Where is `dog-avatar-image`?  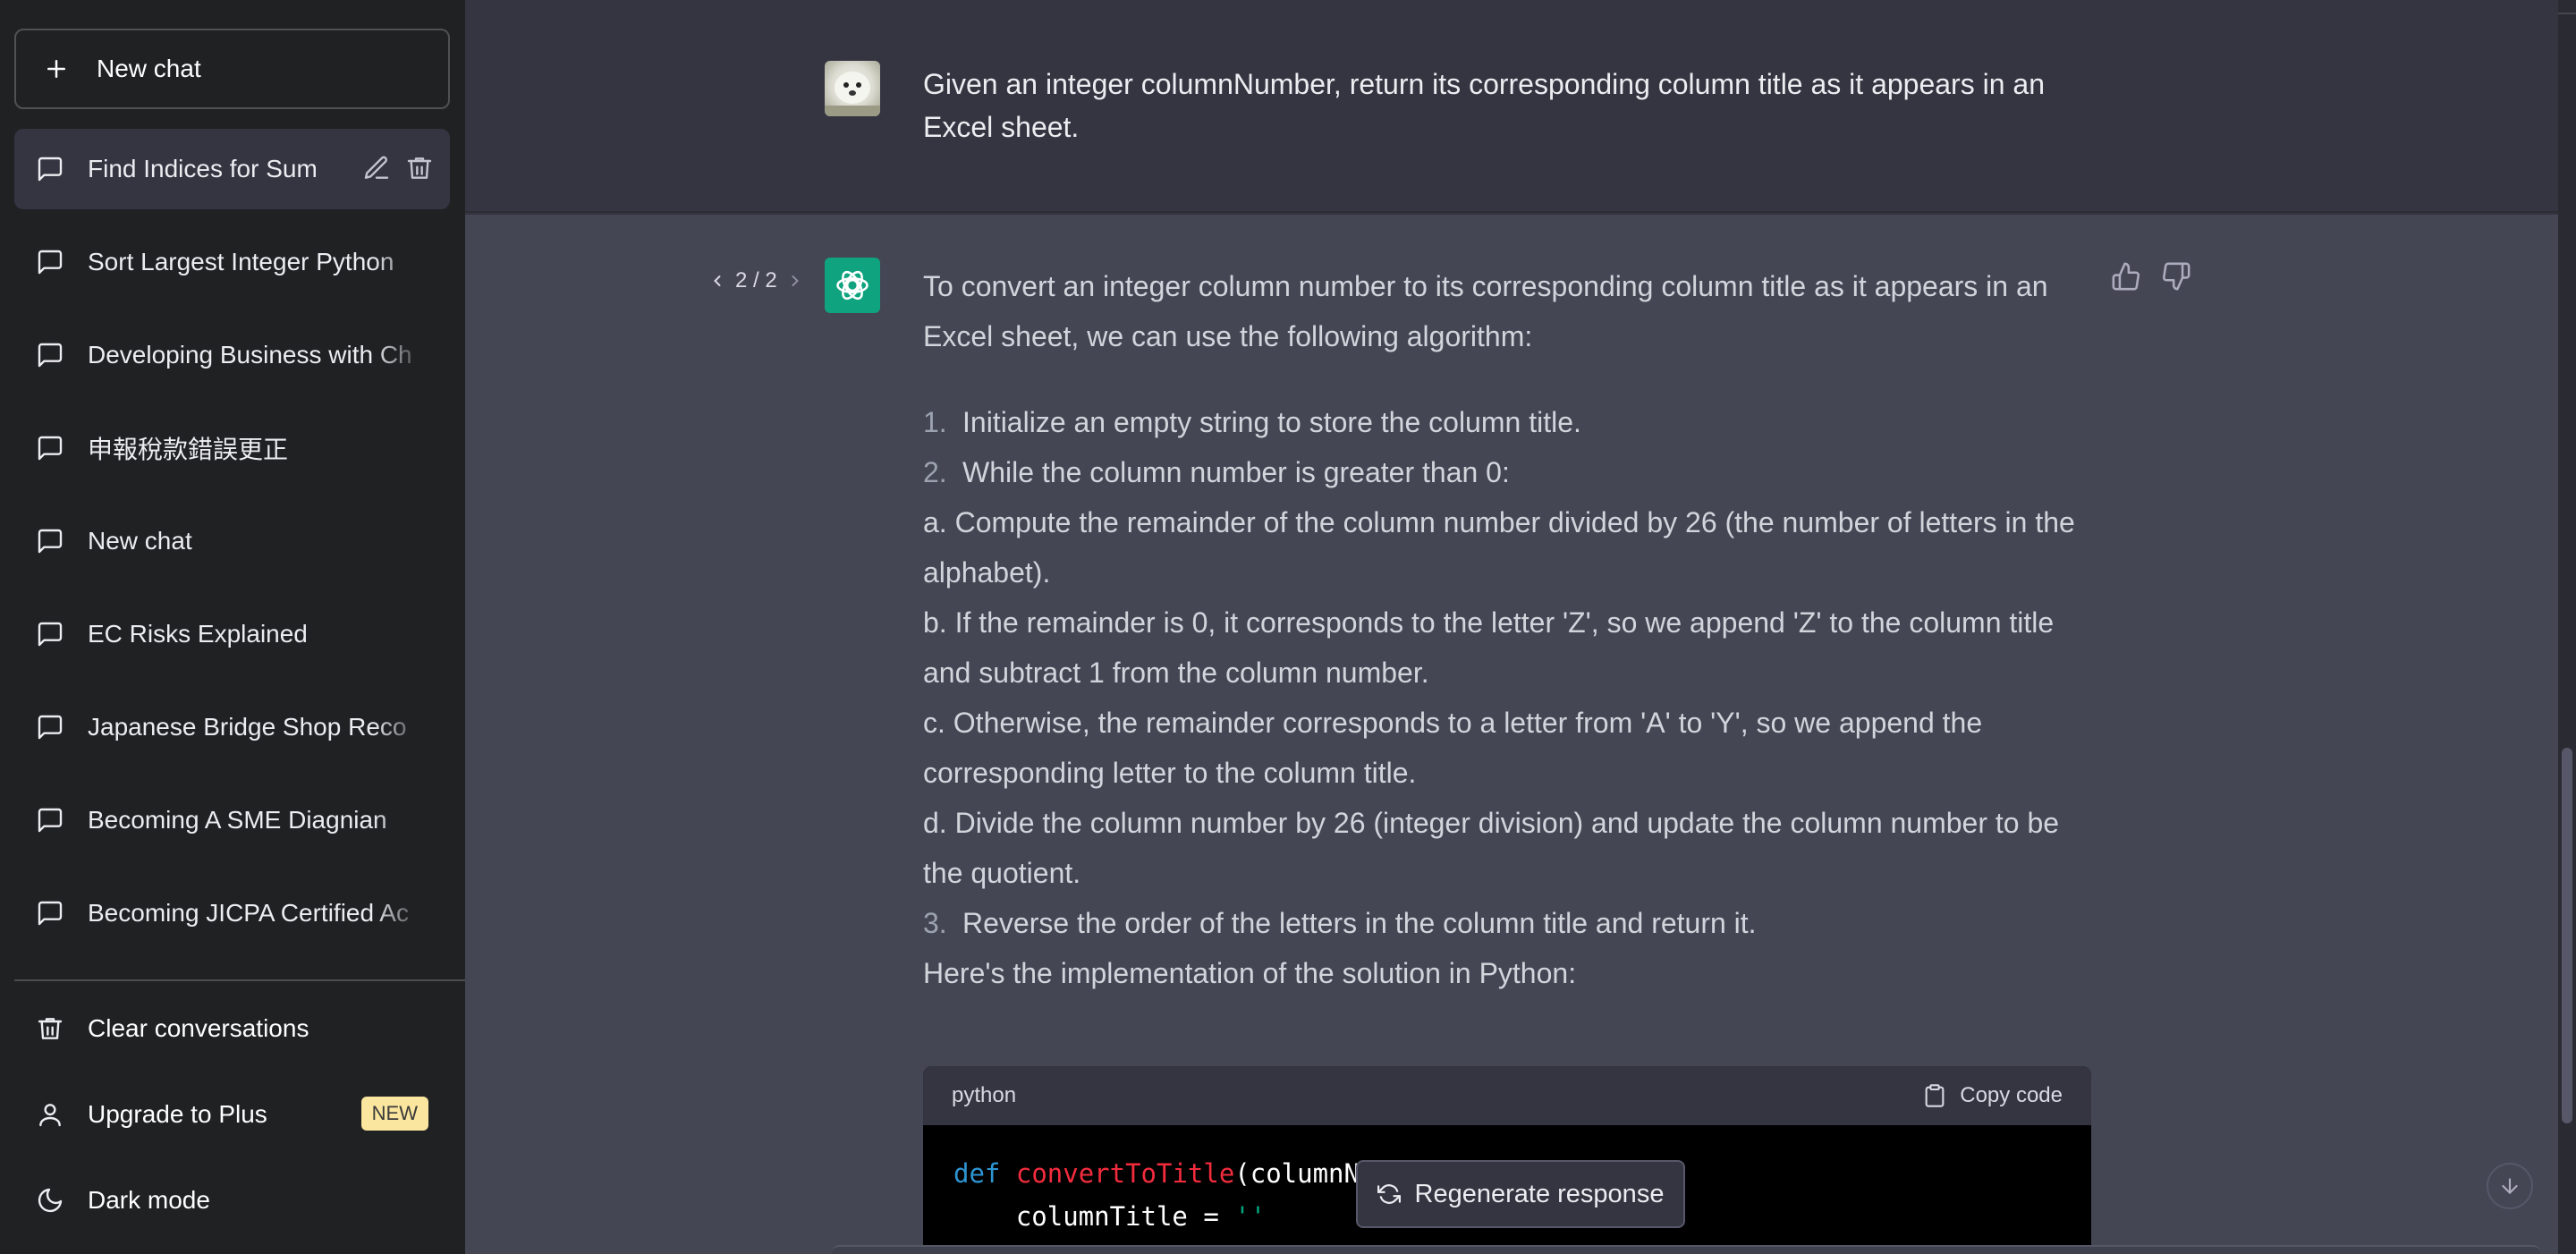
dog-avatar-image is located at coordinates (852, 94).